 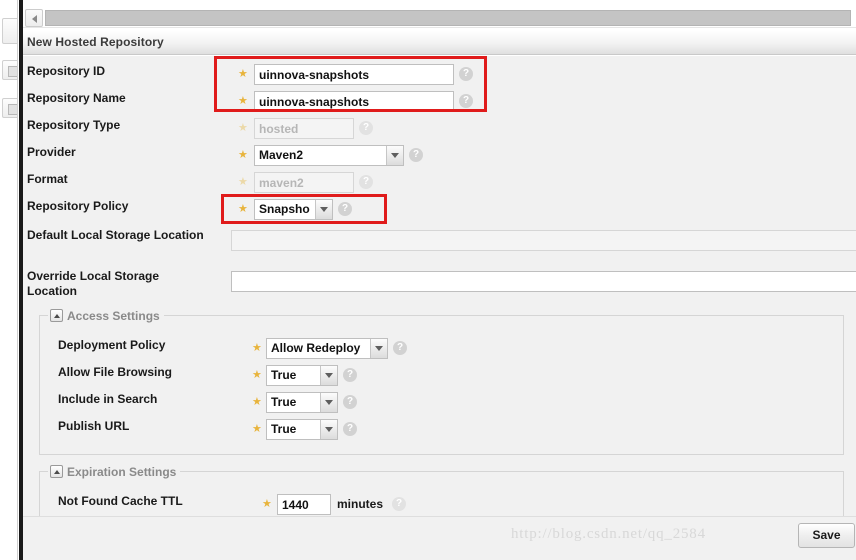 I want to click on field-label: Repository Policy, so click(x=78, y=206).